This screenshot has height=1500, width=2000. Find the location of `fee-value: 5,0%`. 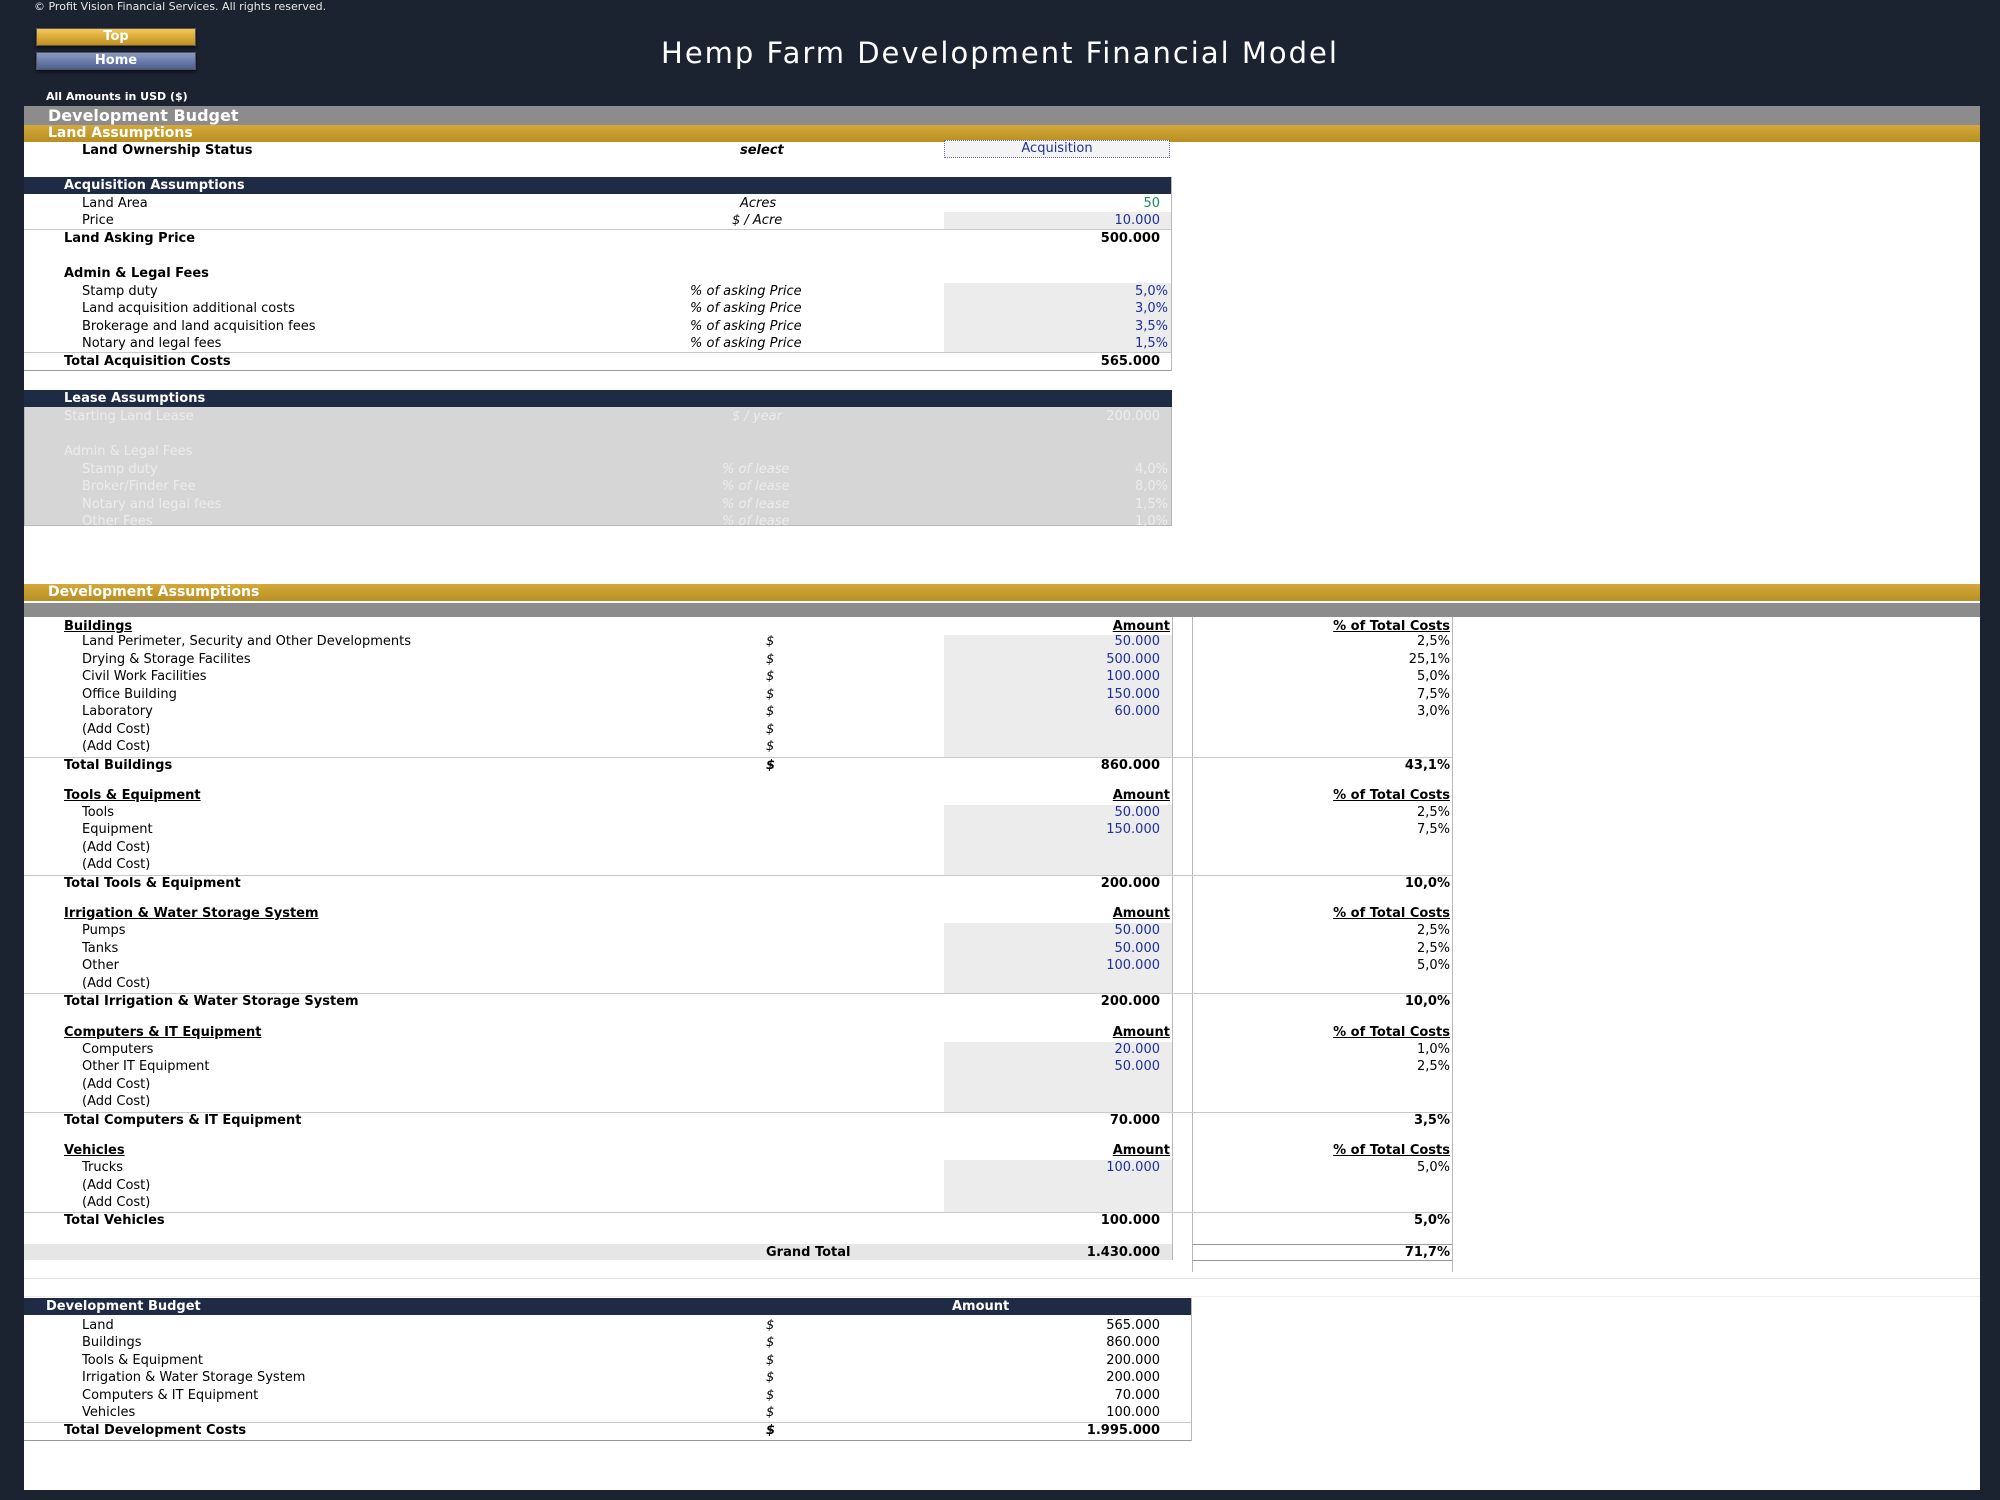

fee-value: 5,0% is located at coordinates (1056, 291).